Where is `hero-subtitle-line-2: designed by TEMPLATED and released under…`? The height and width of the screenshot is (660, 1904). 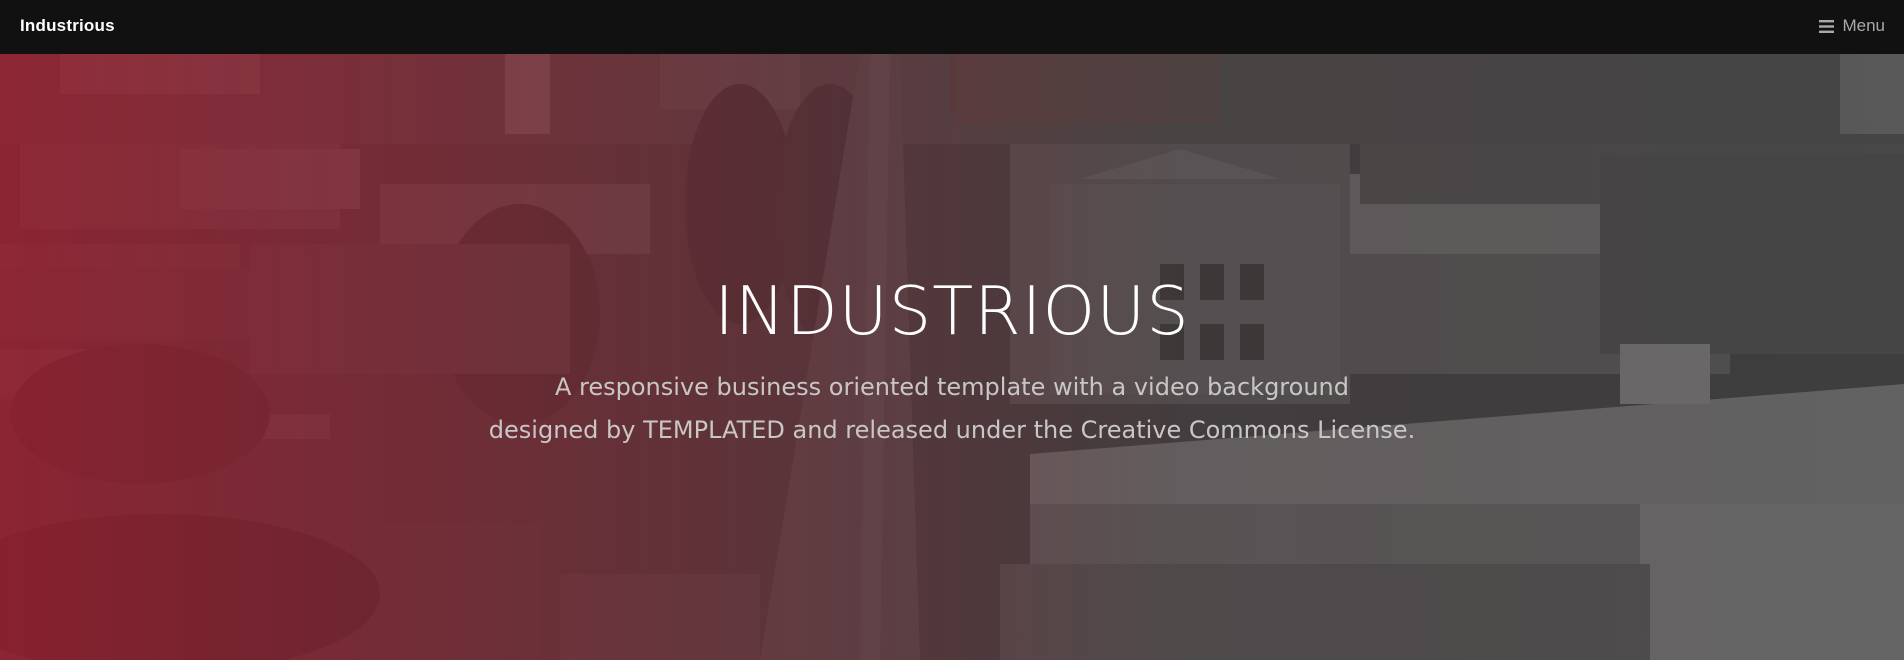 hero-subtitle-line-2: designed by TEMPLATED and released under… is located at coordinates (952, 430).